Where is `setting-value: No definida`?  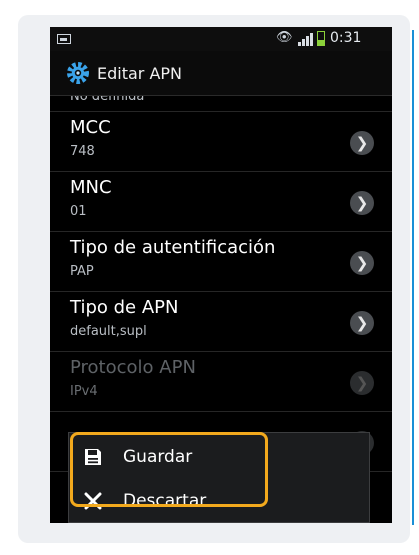 setting-value: No definida is located at coordinates (107, 100).